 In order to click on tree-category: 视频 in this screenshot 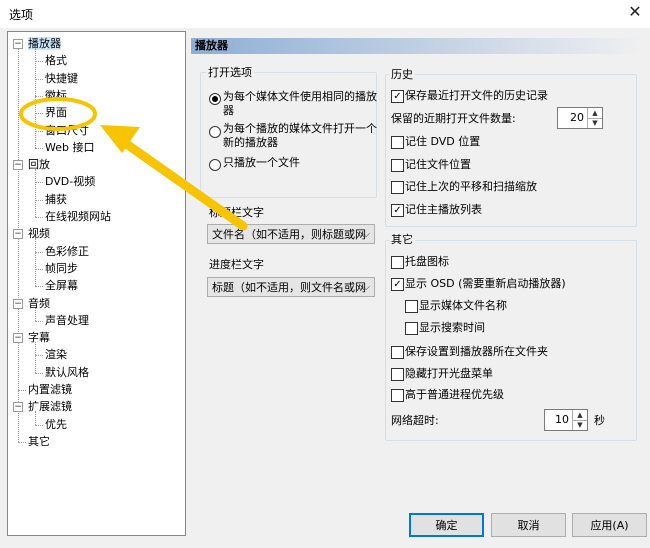, I will do `click(39, 233)`.